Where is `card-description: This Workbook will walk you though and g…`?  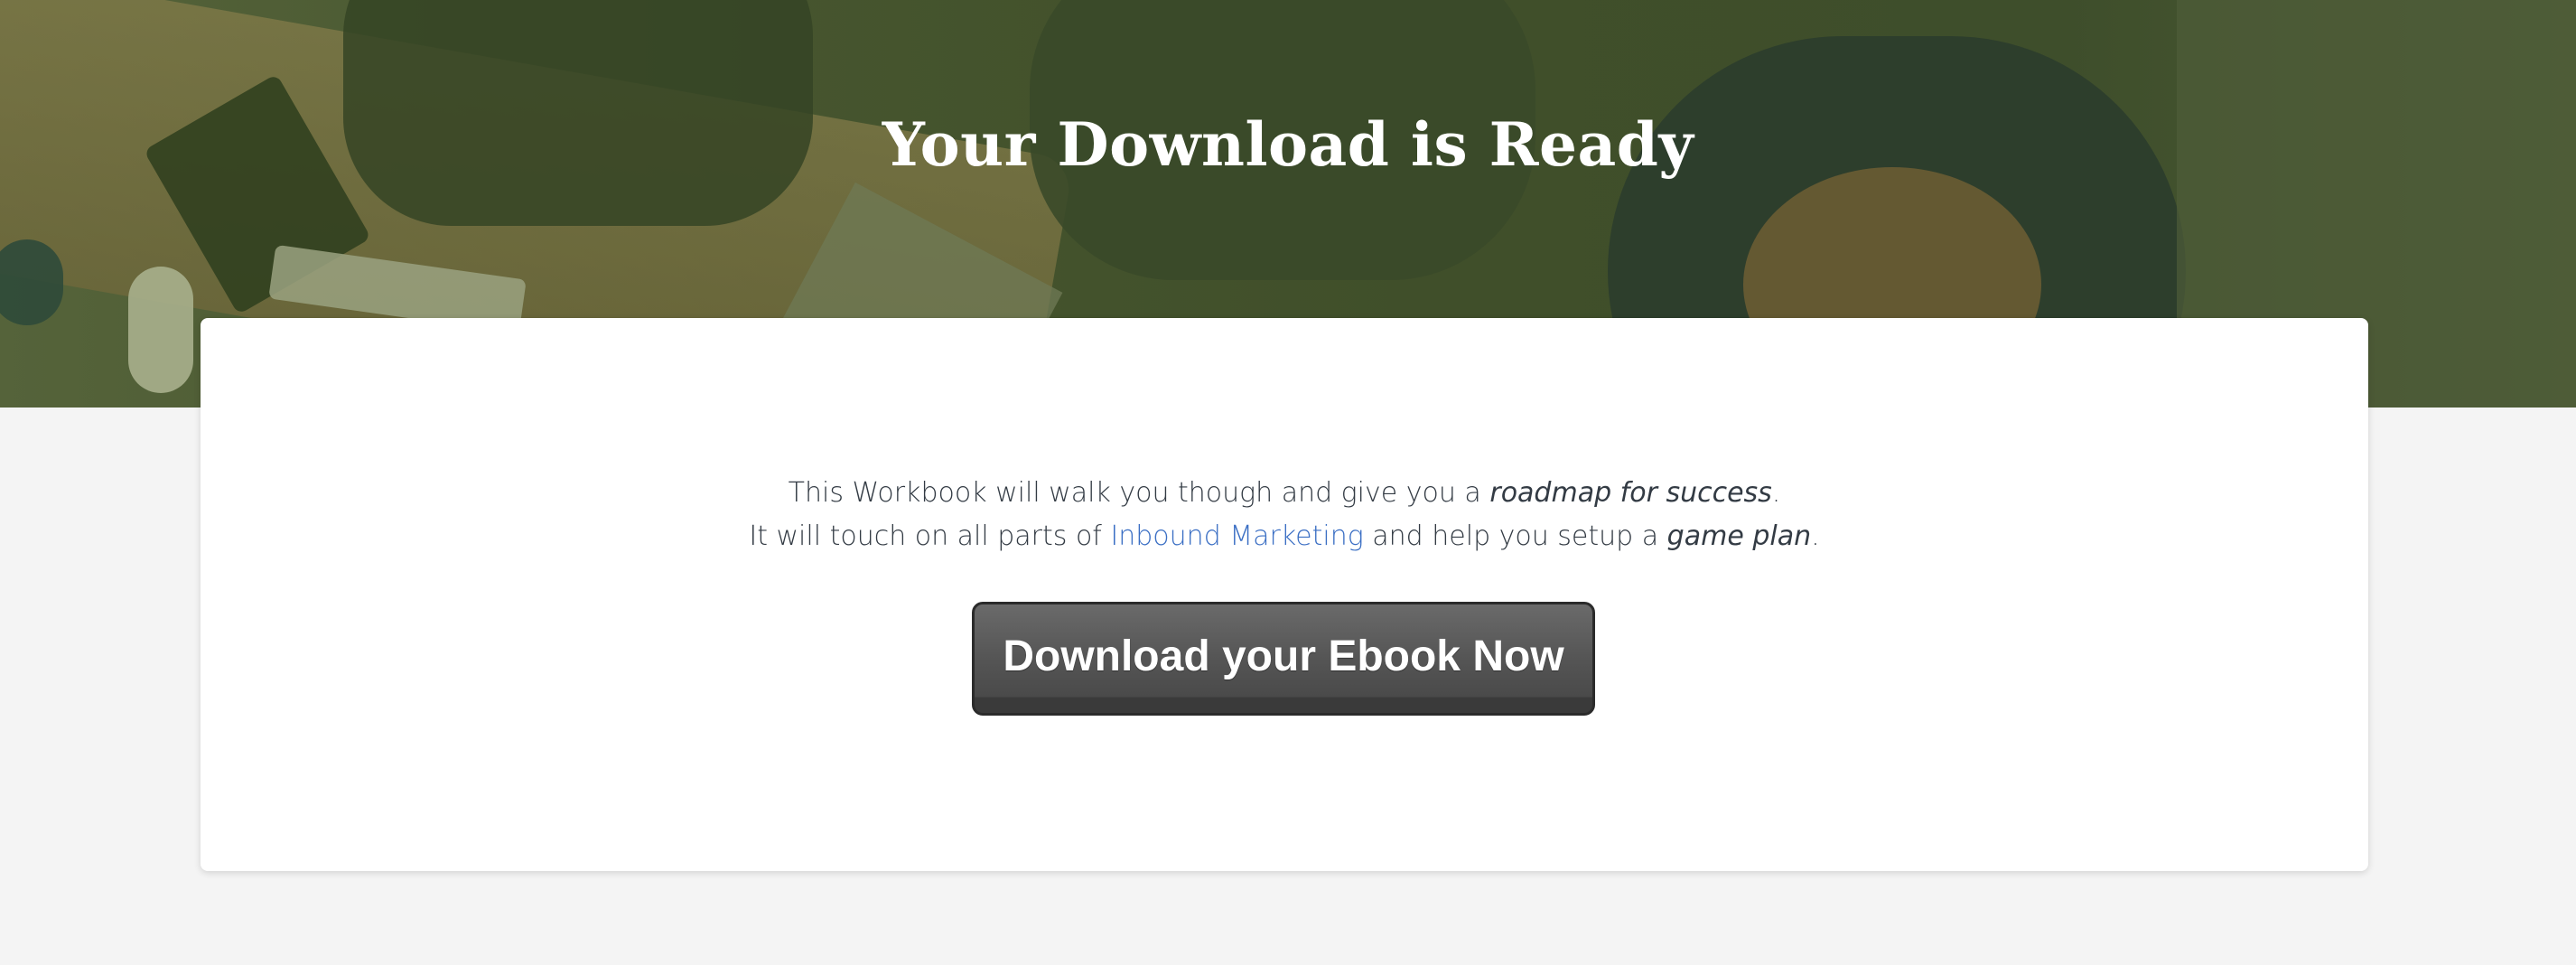
card-description: This Workbook will walk you though and g… is located at coordinates (1284, 515).